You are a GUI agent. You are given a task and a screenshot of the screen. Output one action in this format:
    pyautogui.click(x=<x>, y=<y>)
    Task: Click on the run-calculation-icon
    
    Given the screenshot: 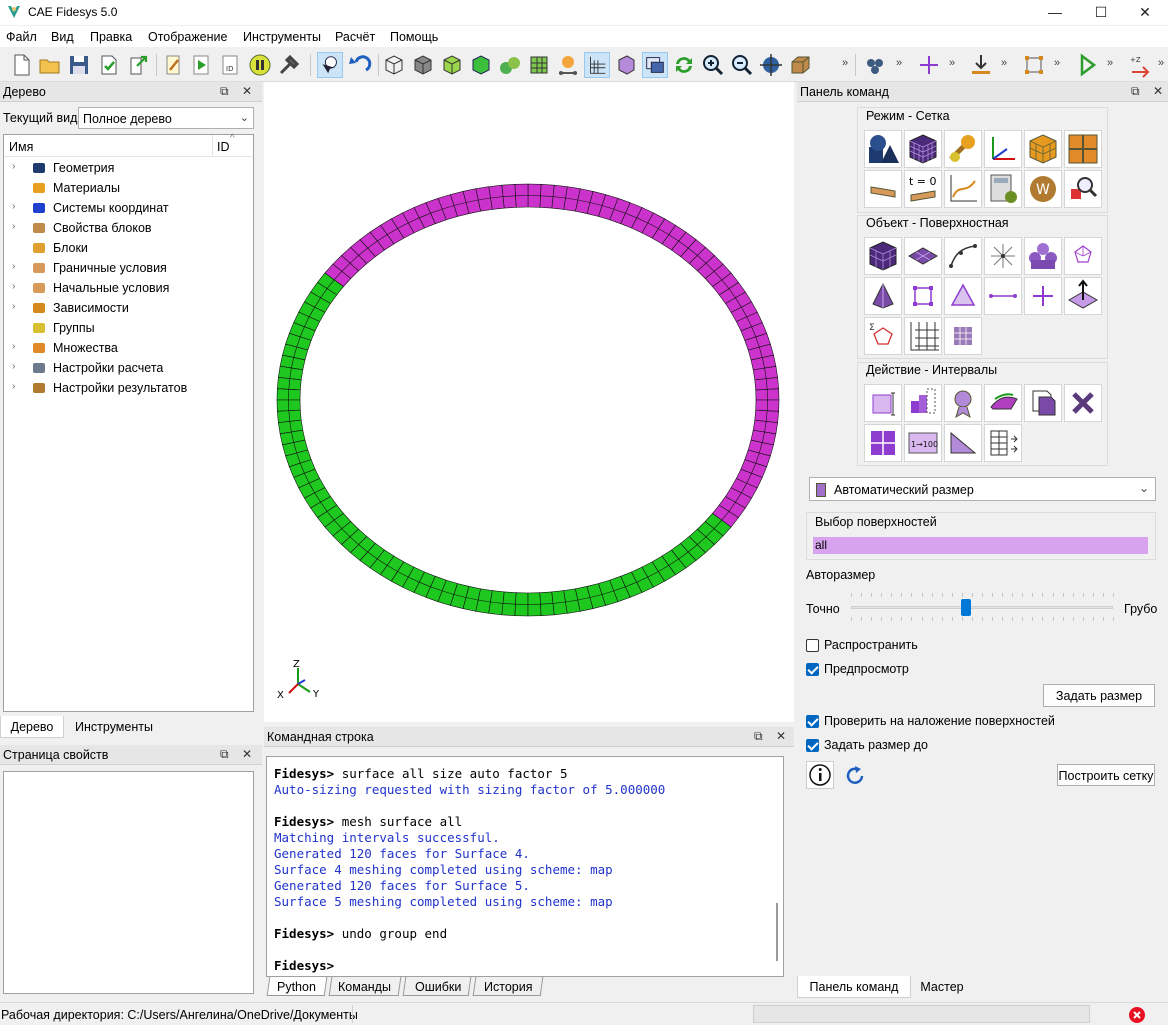 What is the action you would take?
    pyautogui.click(x=1087, y=65)
    